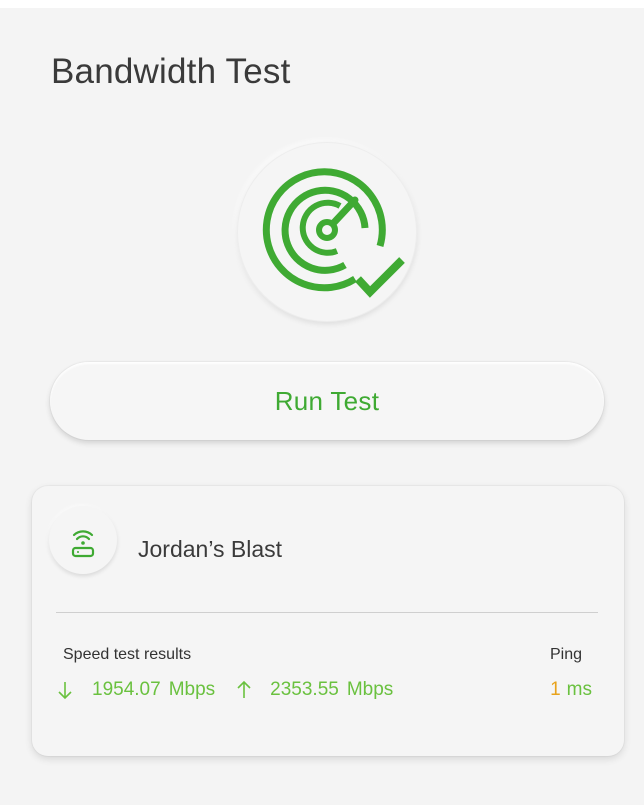 The height and width of the screenshot is (805, 644). I want to click on run-test-label: Run Test, so click(327, 400).